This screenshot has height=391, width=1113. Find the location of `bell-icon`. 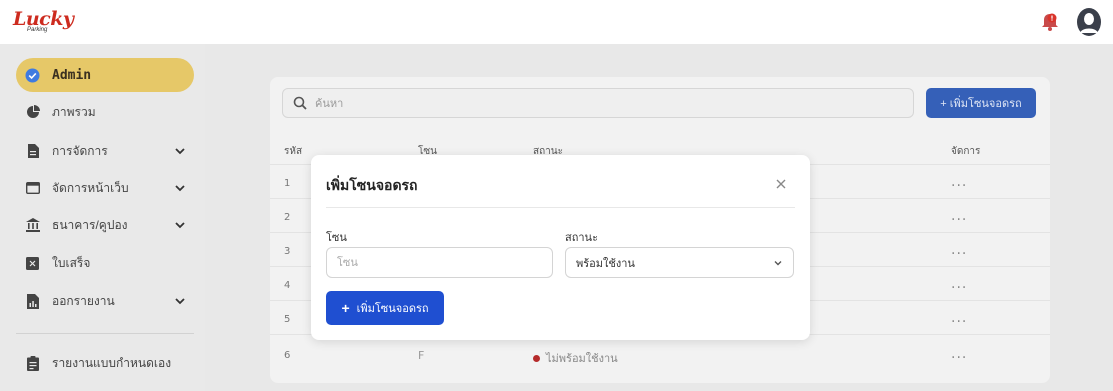

bell-icon is located at coordinates (1050, 21).